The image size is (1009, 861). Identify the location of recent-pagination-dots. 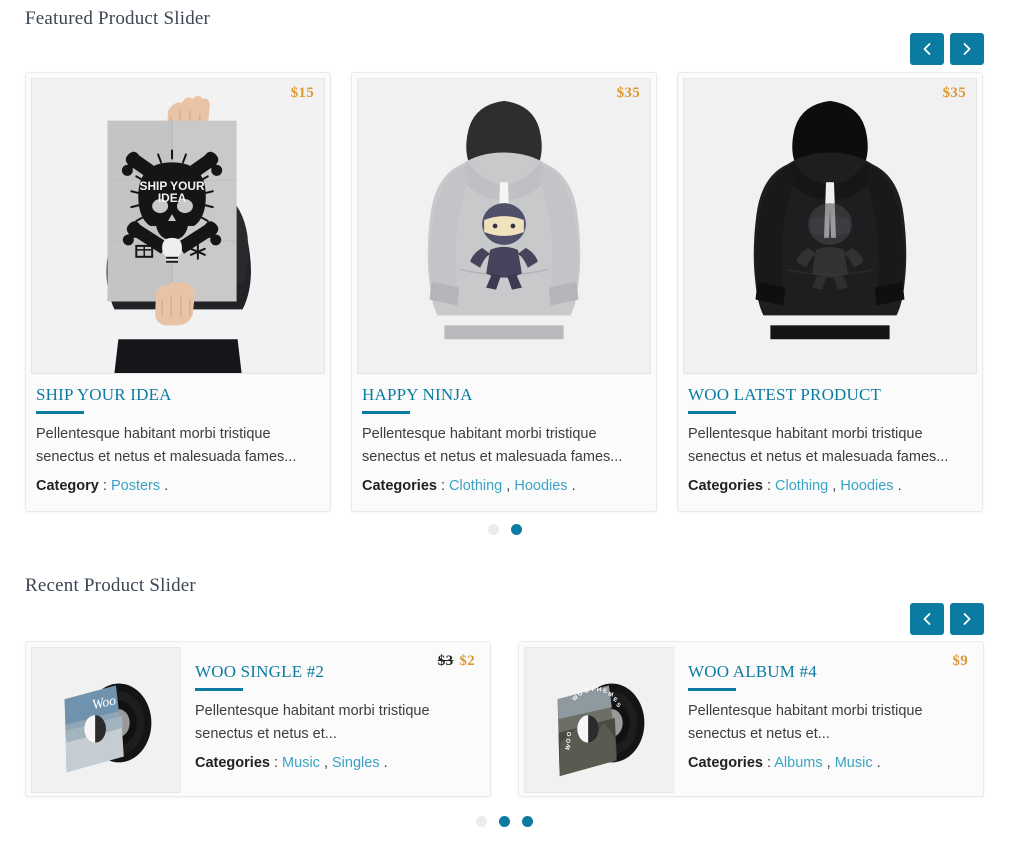
(504, 821).